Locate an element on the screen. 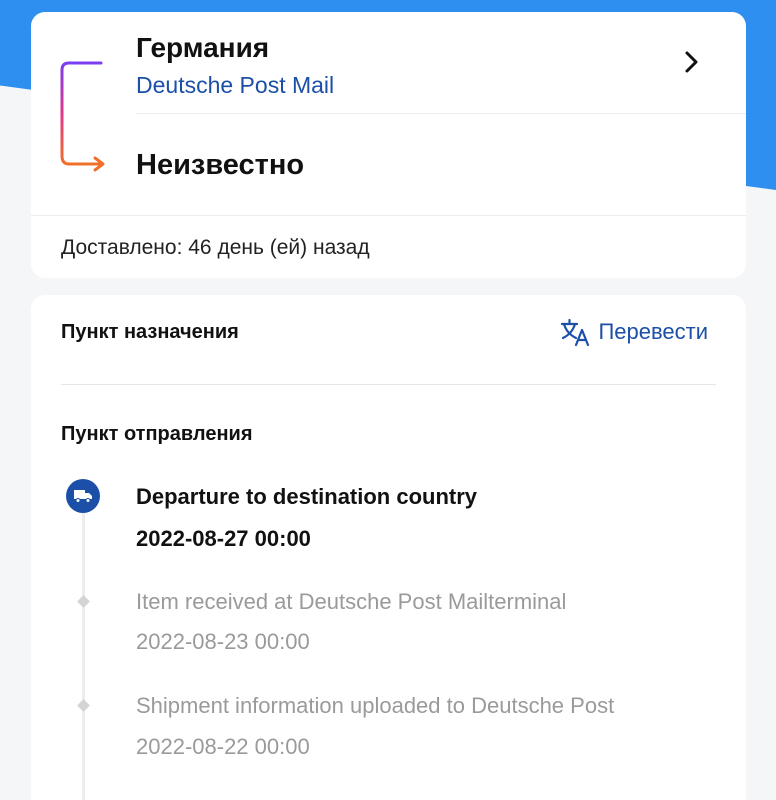  carrier-name: Deutsche Post Mail is located at coordinates (235, 85).